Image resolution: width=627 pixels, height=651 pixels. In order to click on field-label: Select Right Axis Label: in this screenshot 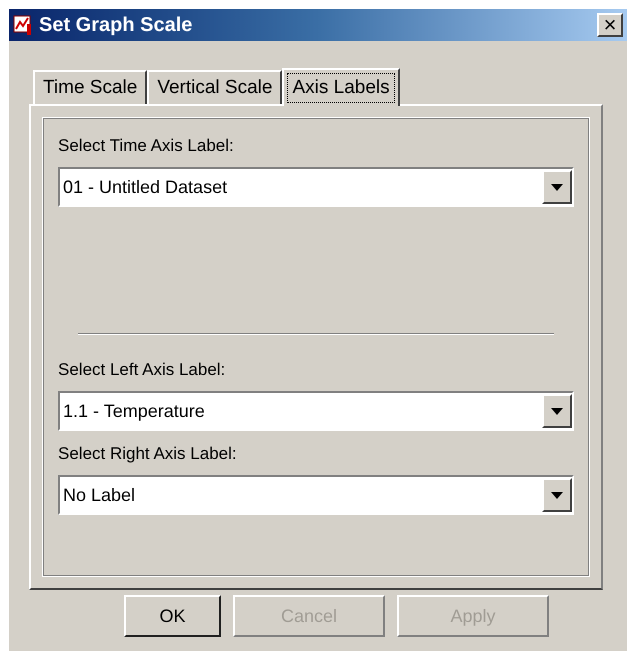, I will do `click(148, 454)`.